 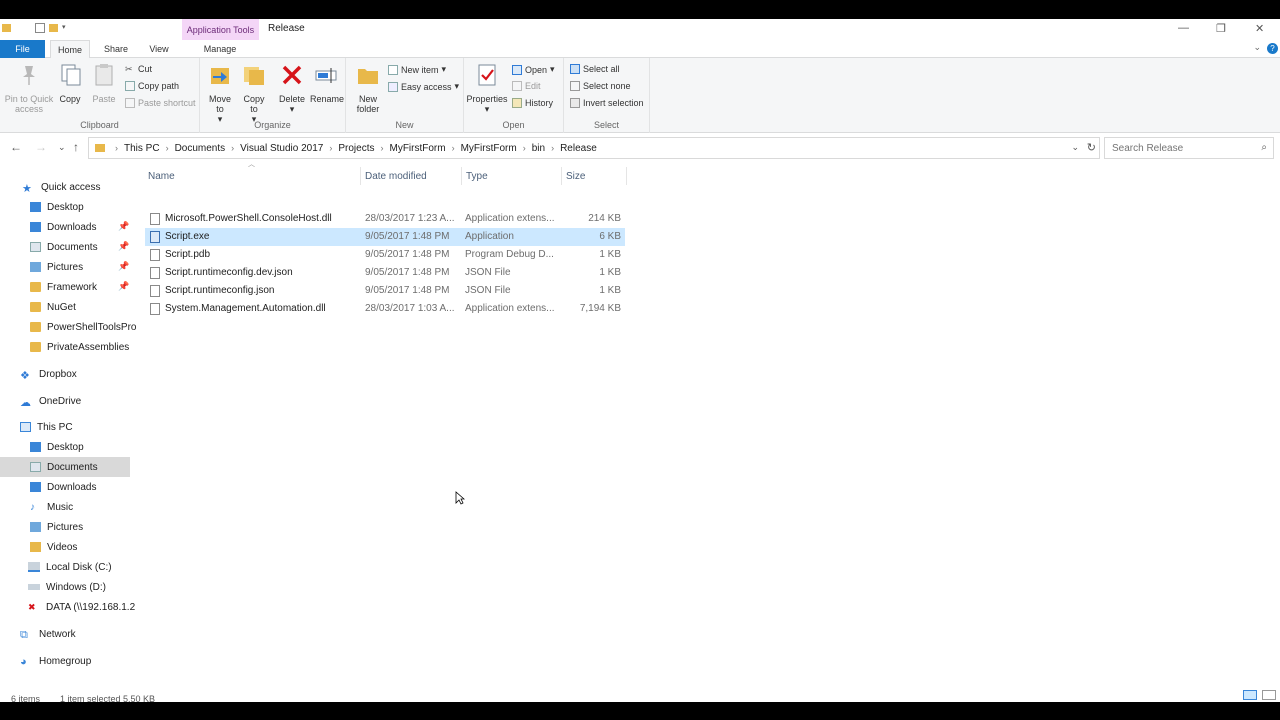 What do you see at coordinates (48, 634) in the screenshot?
I see `nav-network: ⧉ Network` at bounding box center [48, 634].